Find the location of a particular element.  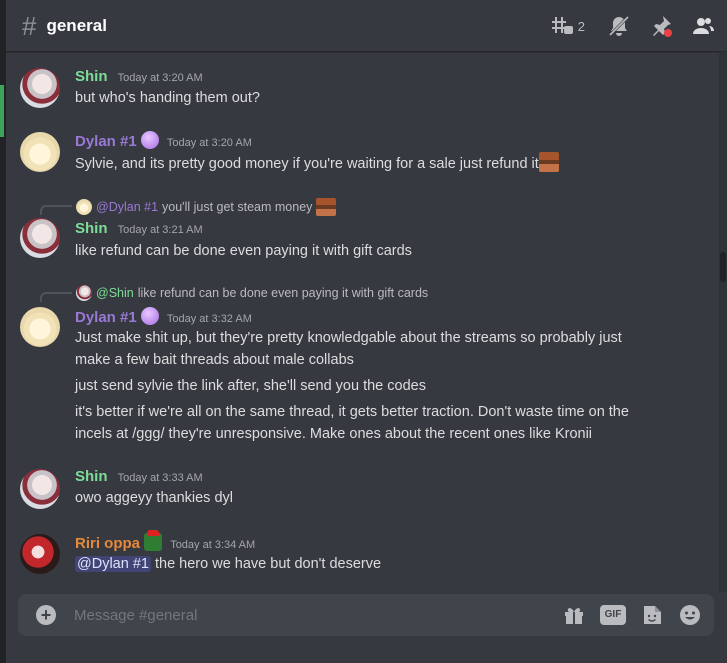

header-toolbar: 2 is located at coordinates (632, 26).